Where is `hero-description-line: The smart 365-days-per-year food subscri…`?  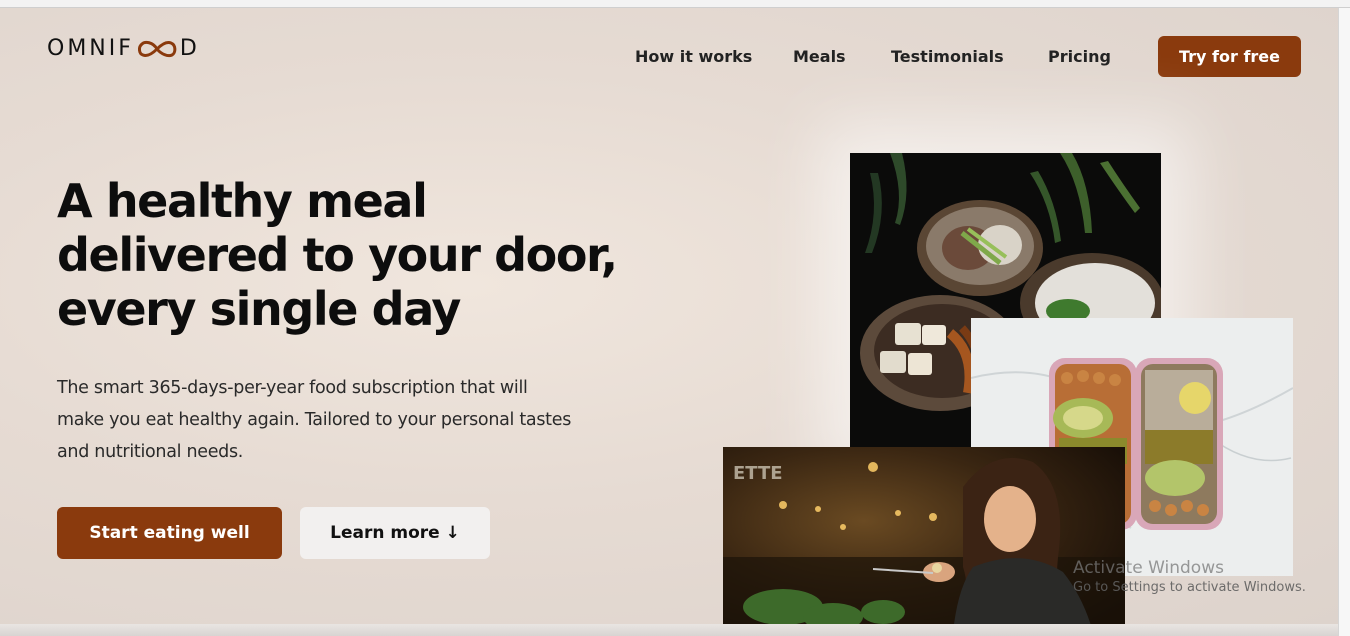 hero-description-line: The smart 365-days-per-year food subscri… is located at coordinates (292, 388).